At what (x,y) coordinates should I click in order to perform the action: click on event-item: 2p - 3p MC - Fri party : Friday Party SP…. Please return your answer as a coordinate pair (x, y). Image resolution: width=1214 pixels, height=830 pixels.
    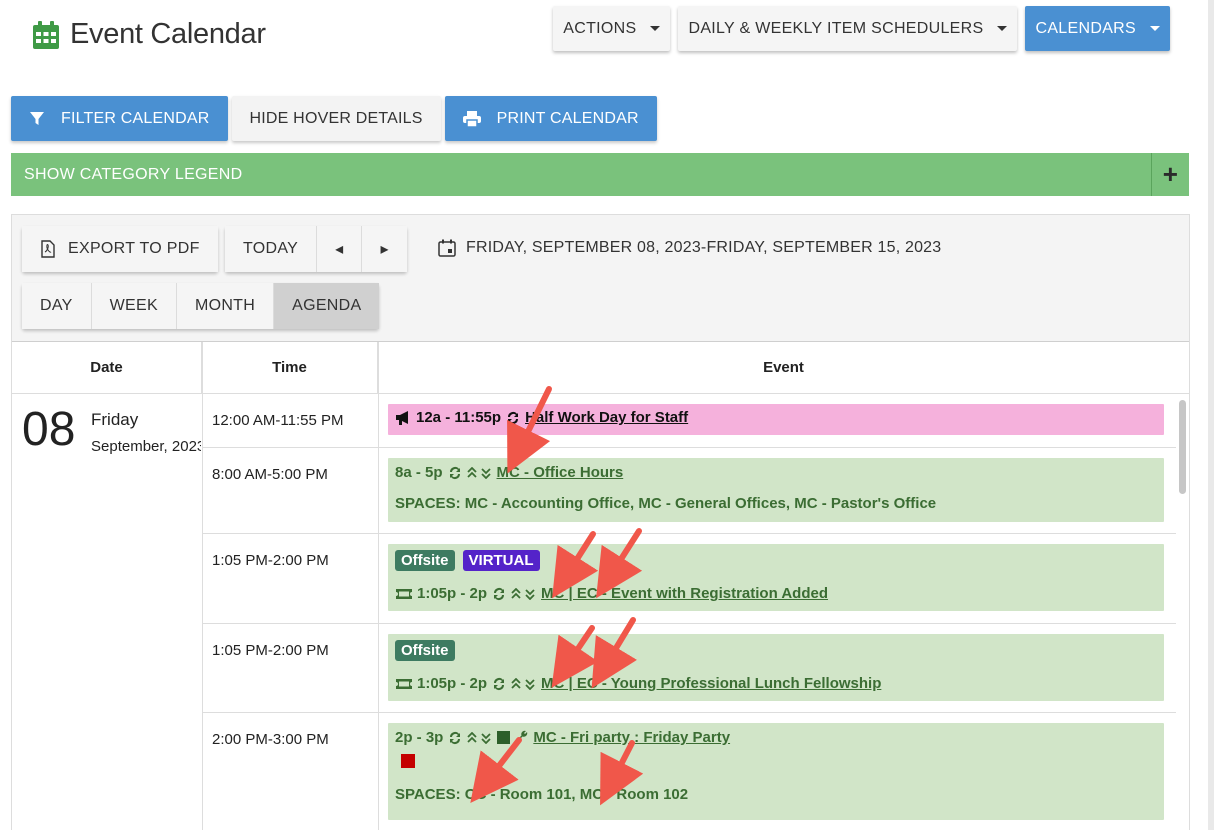
    Looking at the image, I should click on (776, 771).